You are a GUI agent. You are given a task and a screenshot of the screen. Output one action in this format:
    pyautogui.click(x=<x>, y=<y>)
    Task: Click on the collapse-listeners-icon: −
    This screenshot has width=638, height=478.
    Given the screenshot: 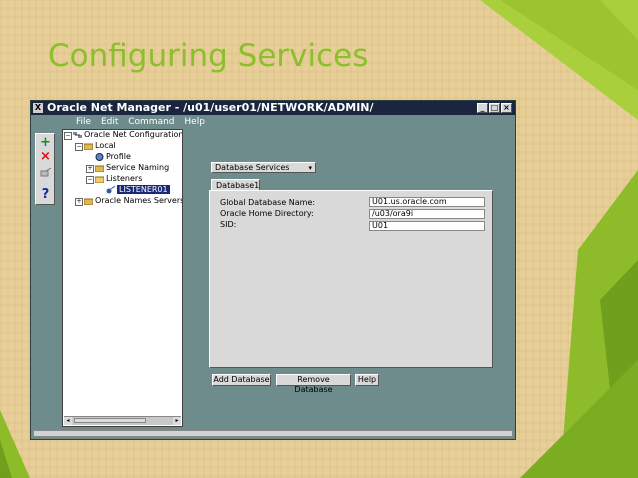 What is the action you would take?
    pyautogui.click(x=90, y=180)
    